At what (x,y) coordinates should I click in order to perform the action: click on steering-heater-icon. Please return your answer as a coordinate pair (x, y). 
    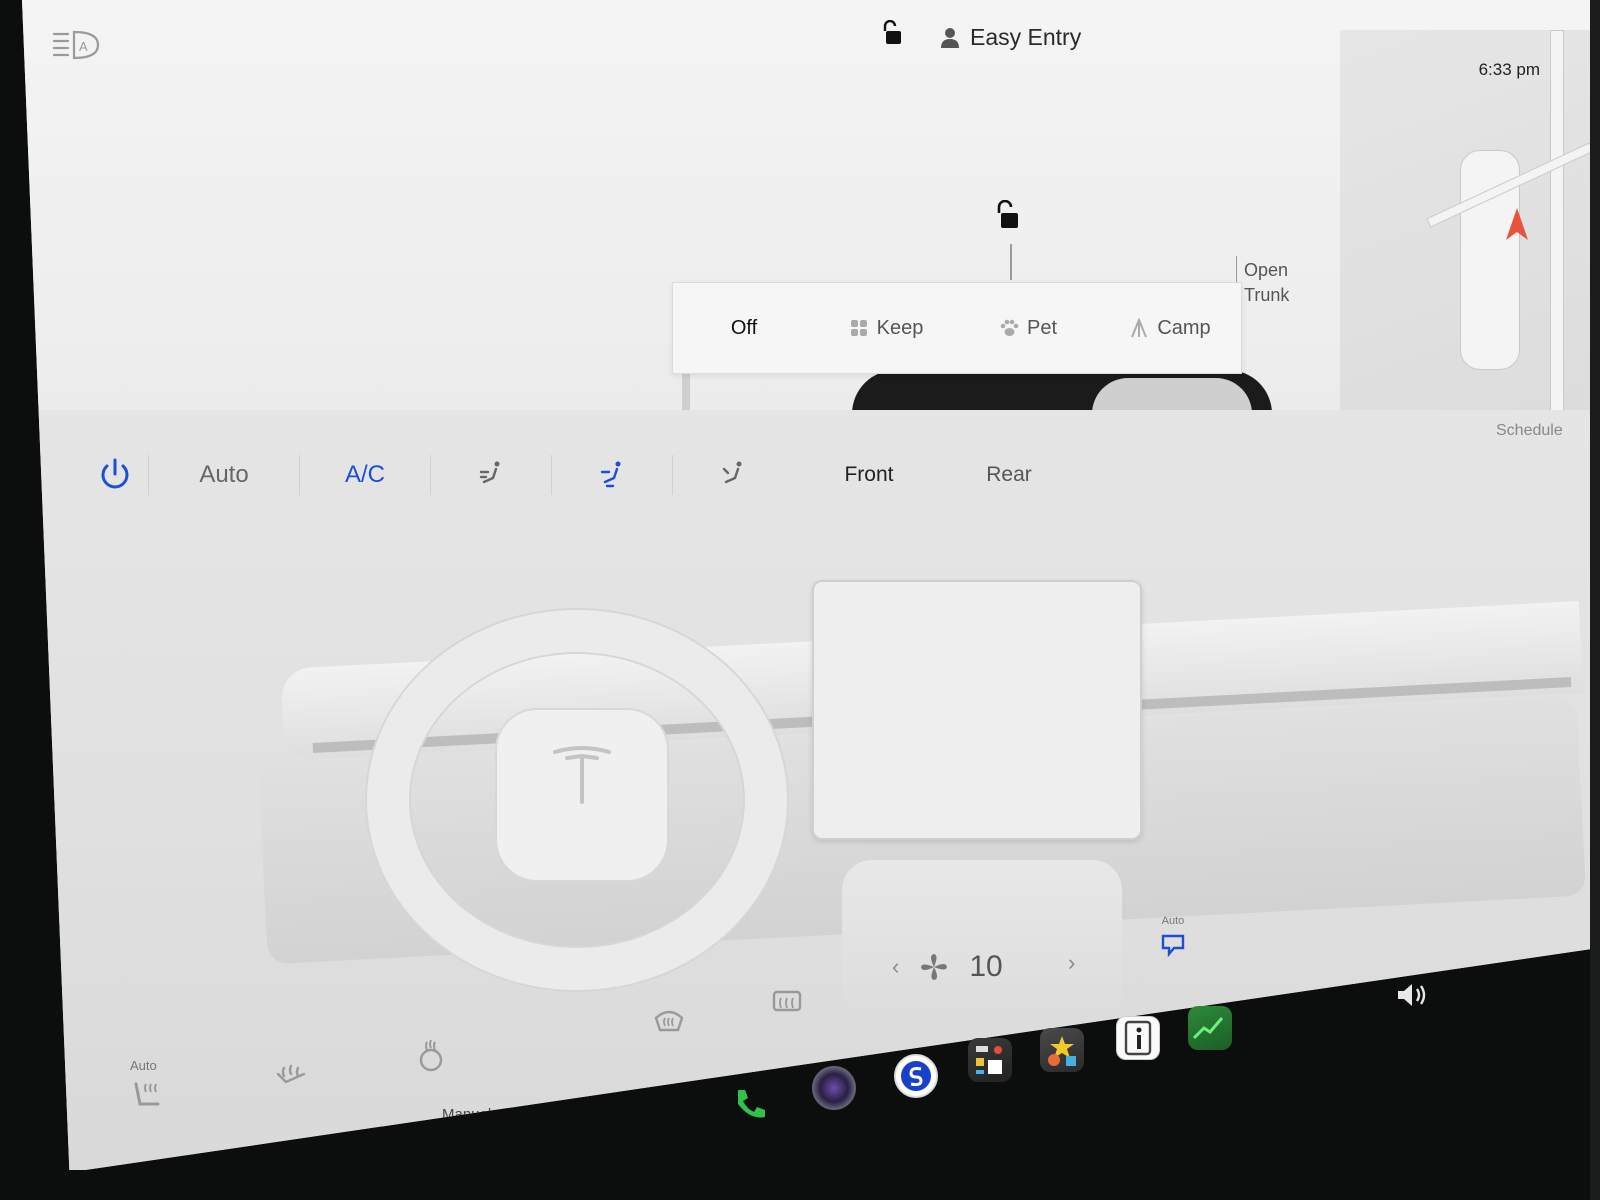
    Looking at the image, I should click on (291, 1075).